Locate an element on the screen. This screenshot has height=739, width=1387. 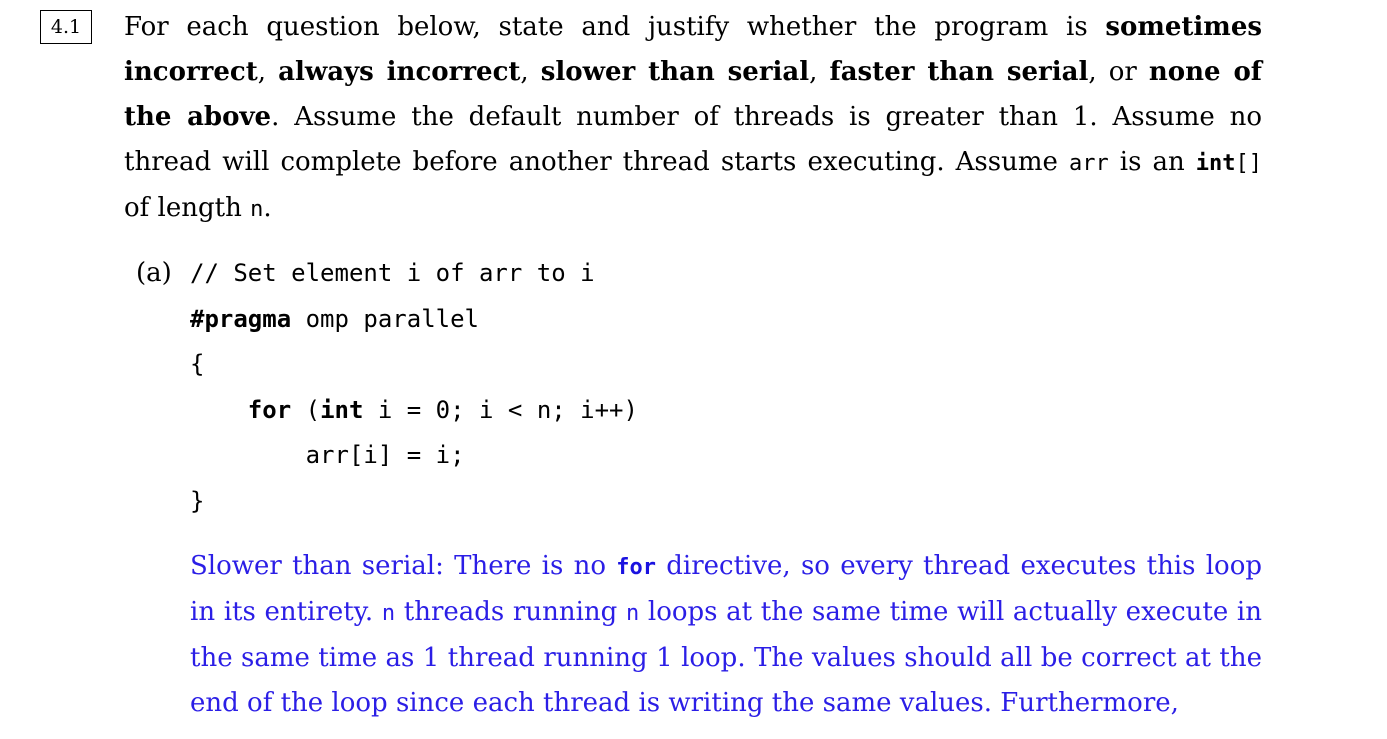
question-number: 4.1 is located at coordinates (66, 27).